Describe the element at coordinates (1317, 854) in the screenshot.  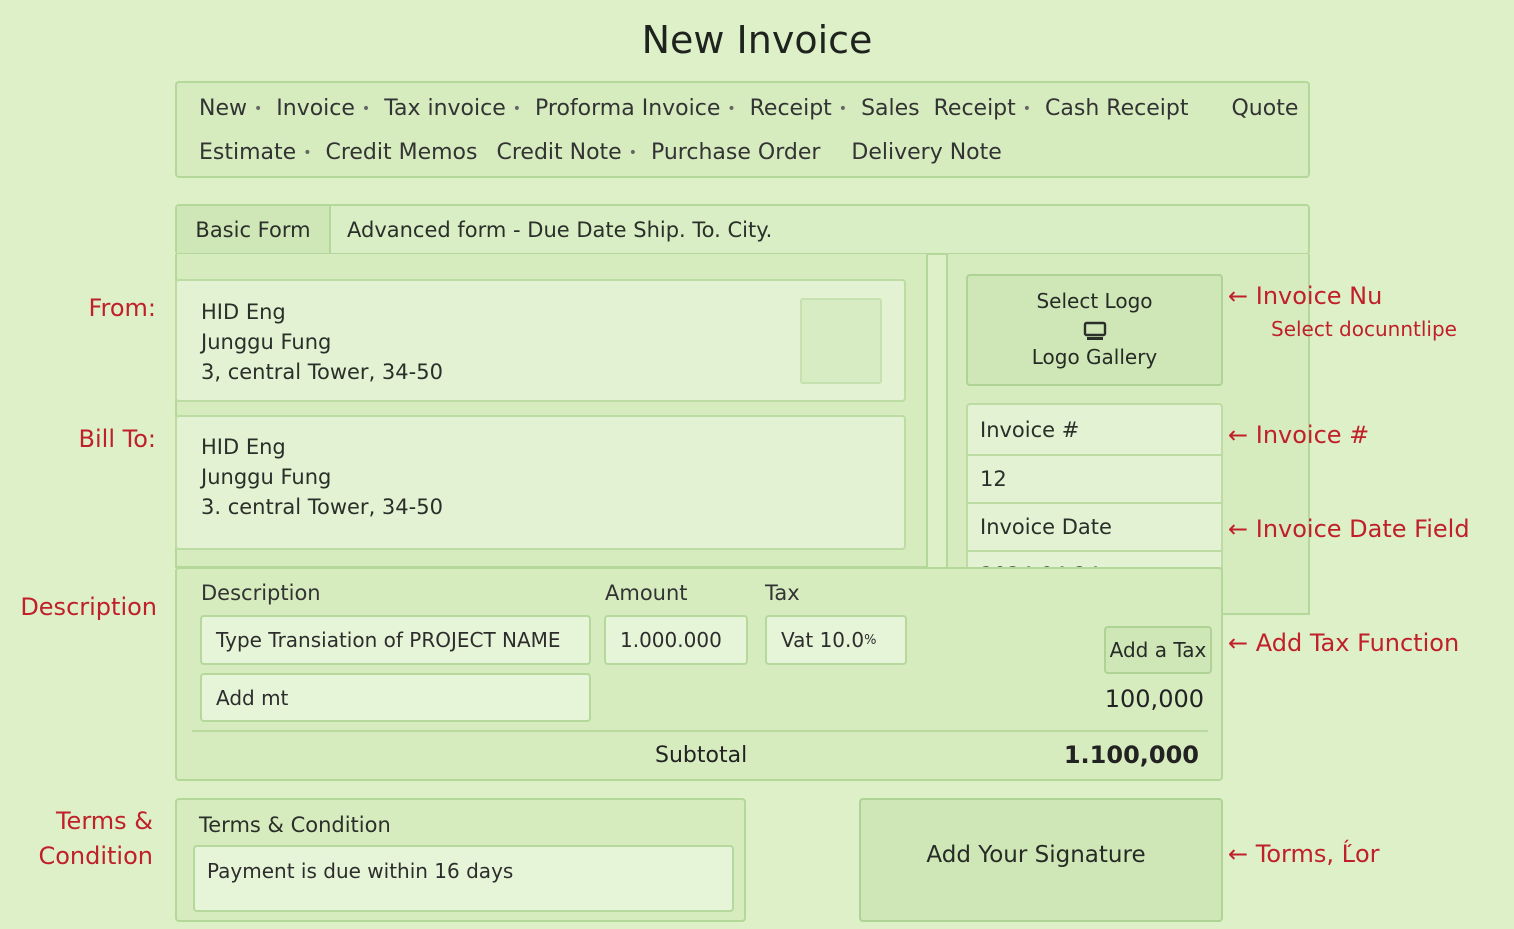
I see `annotation-signature-text: Torms, Ĺ́or` at that location.